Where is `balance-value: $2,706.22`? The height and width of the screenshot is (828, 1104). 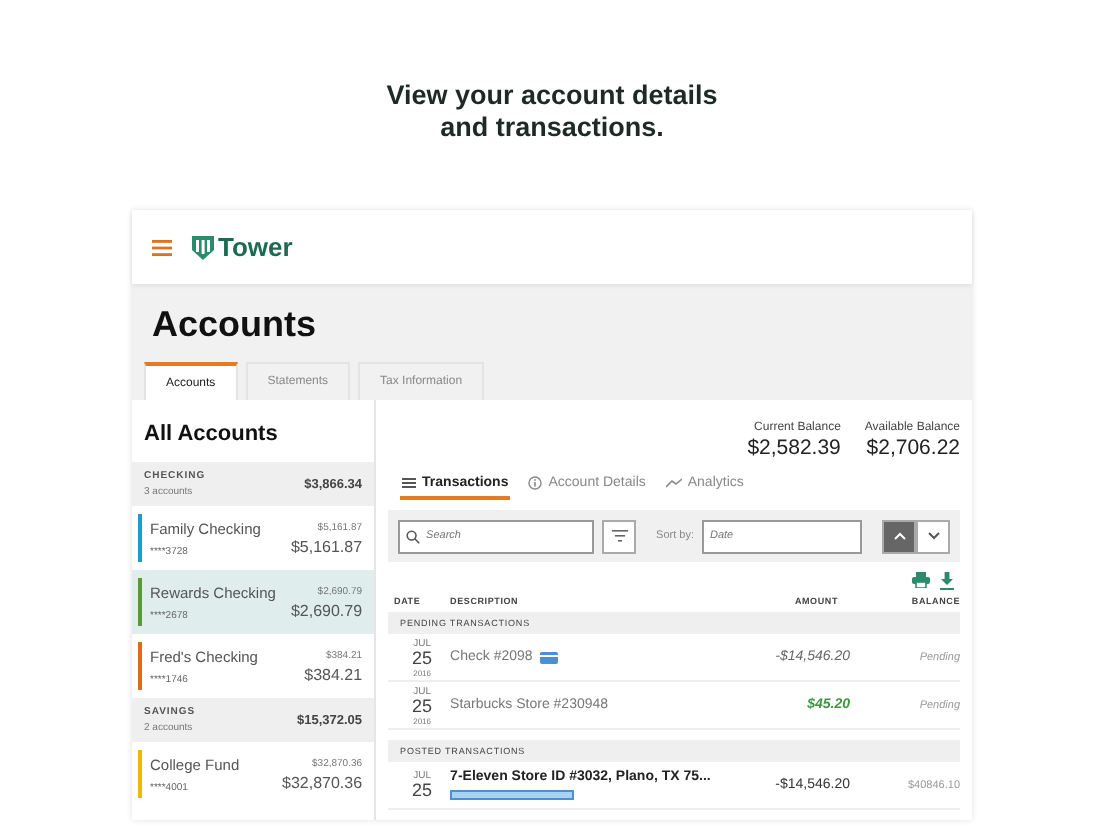 balance-value: $2,706.22 is located at coordinates (913, 448).